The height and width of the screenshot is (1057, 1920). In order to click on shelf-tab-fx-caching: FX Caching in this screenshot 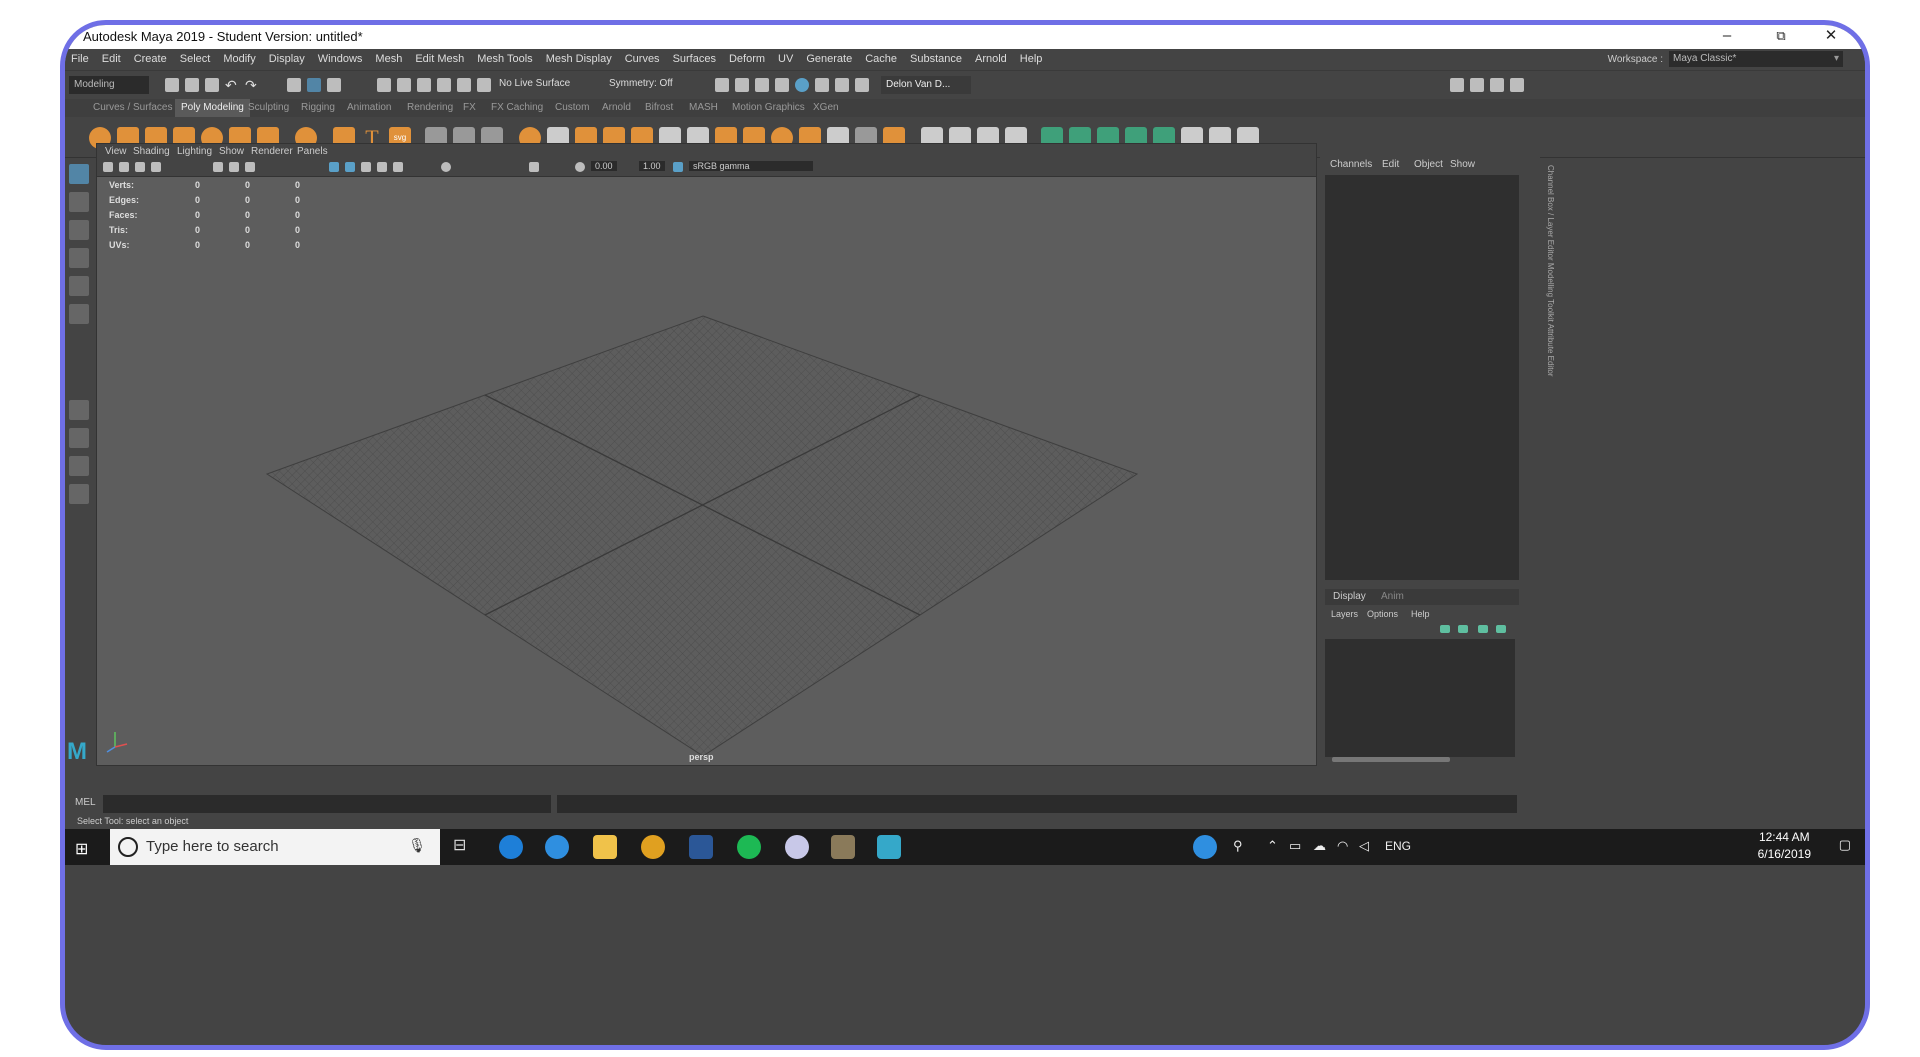, I will do `click(517, 107)`.